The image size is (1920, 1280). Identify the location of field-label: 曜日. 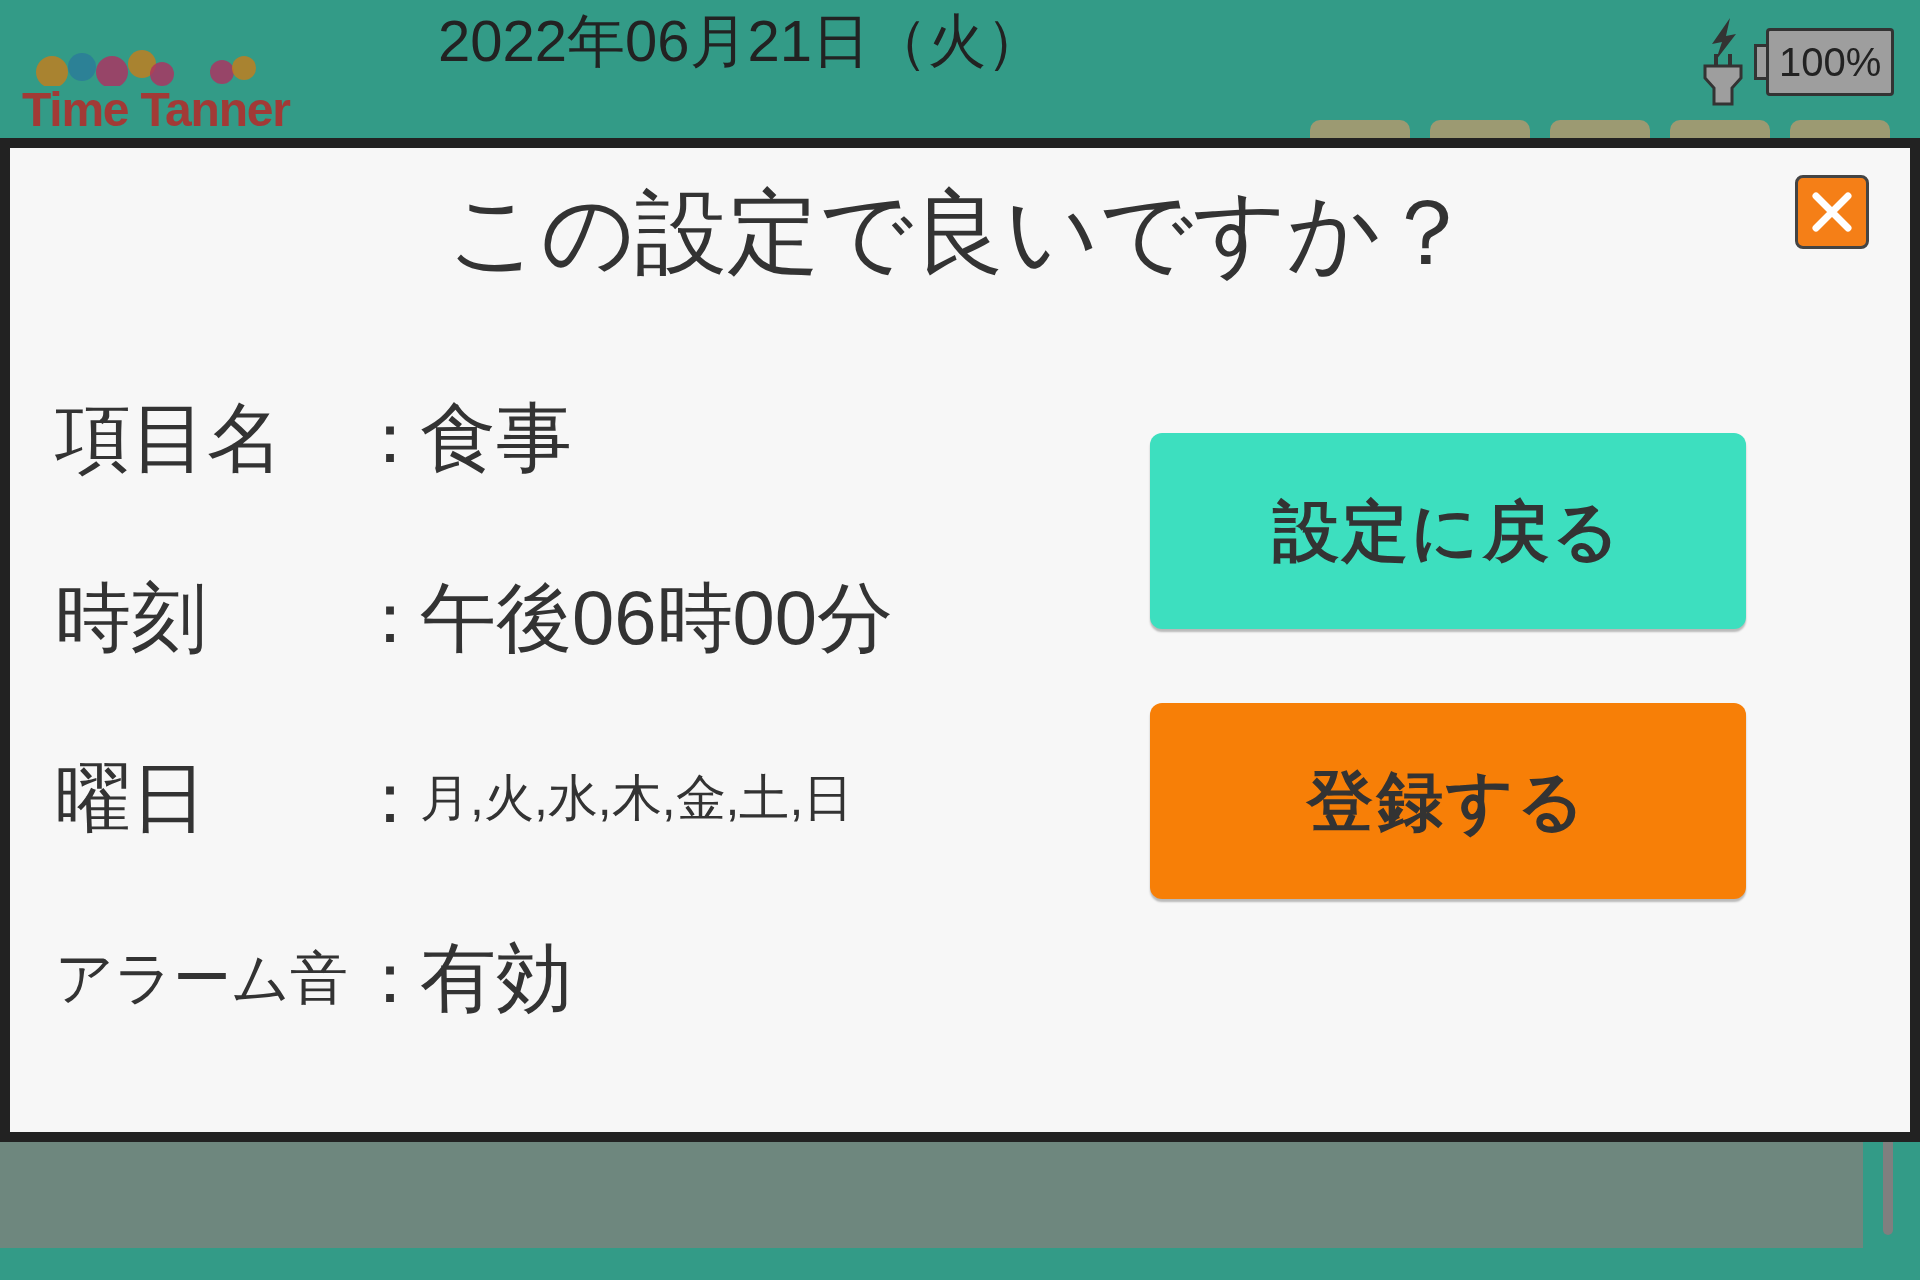
(131, 798).